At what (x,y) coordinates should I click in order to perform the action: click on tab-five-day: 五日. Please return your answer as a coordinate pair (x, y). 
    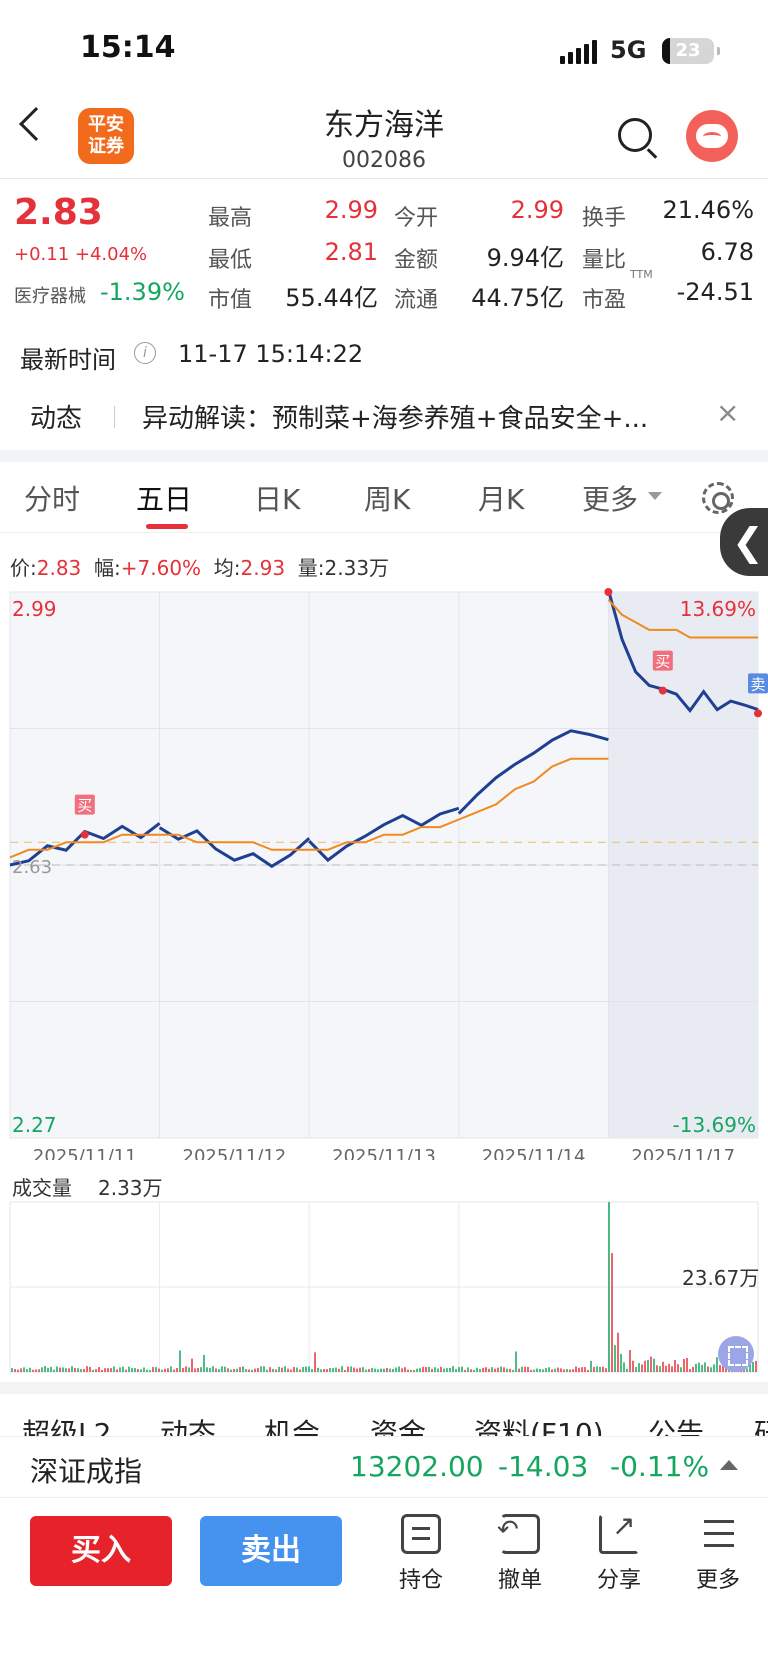
    Looking at the image, I should click on (164, 498).